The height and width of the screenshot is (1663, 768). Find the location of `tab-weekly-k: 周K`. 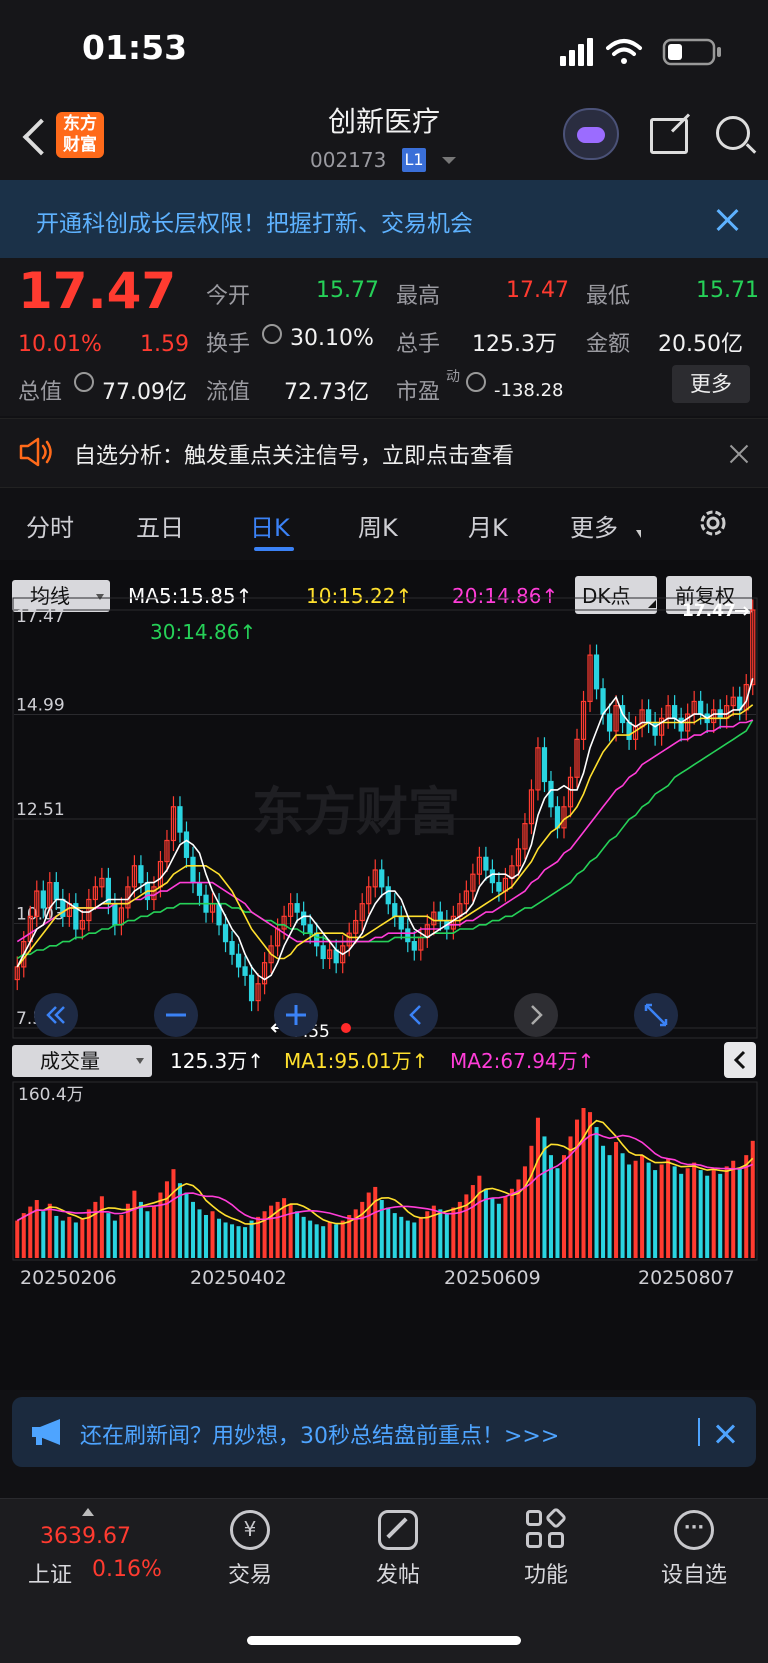

tab-weekly-k: 周K is located at coordinates (378, 525).